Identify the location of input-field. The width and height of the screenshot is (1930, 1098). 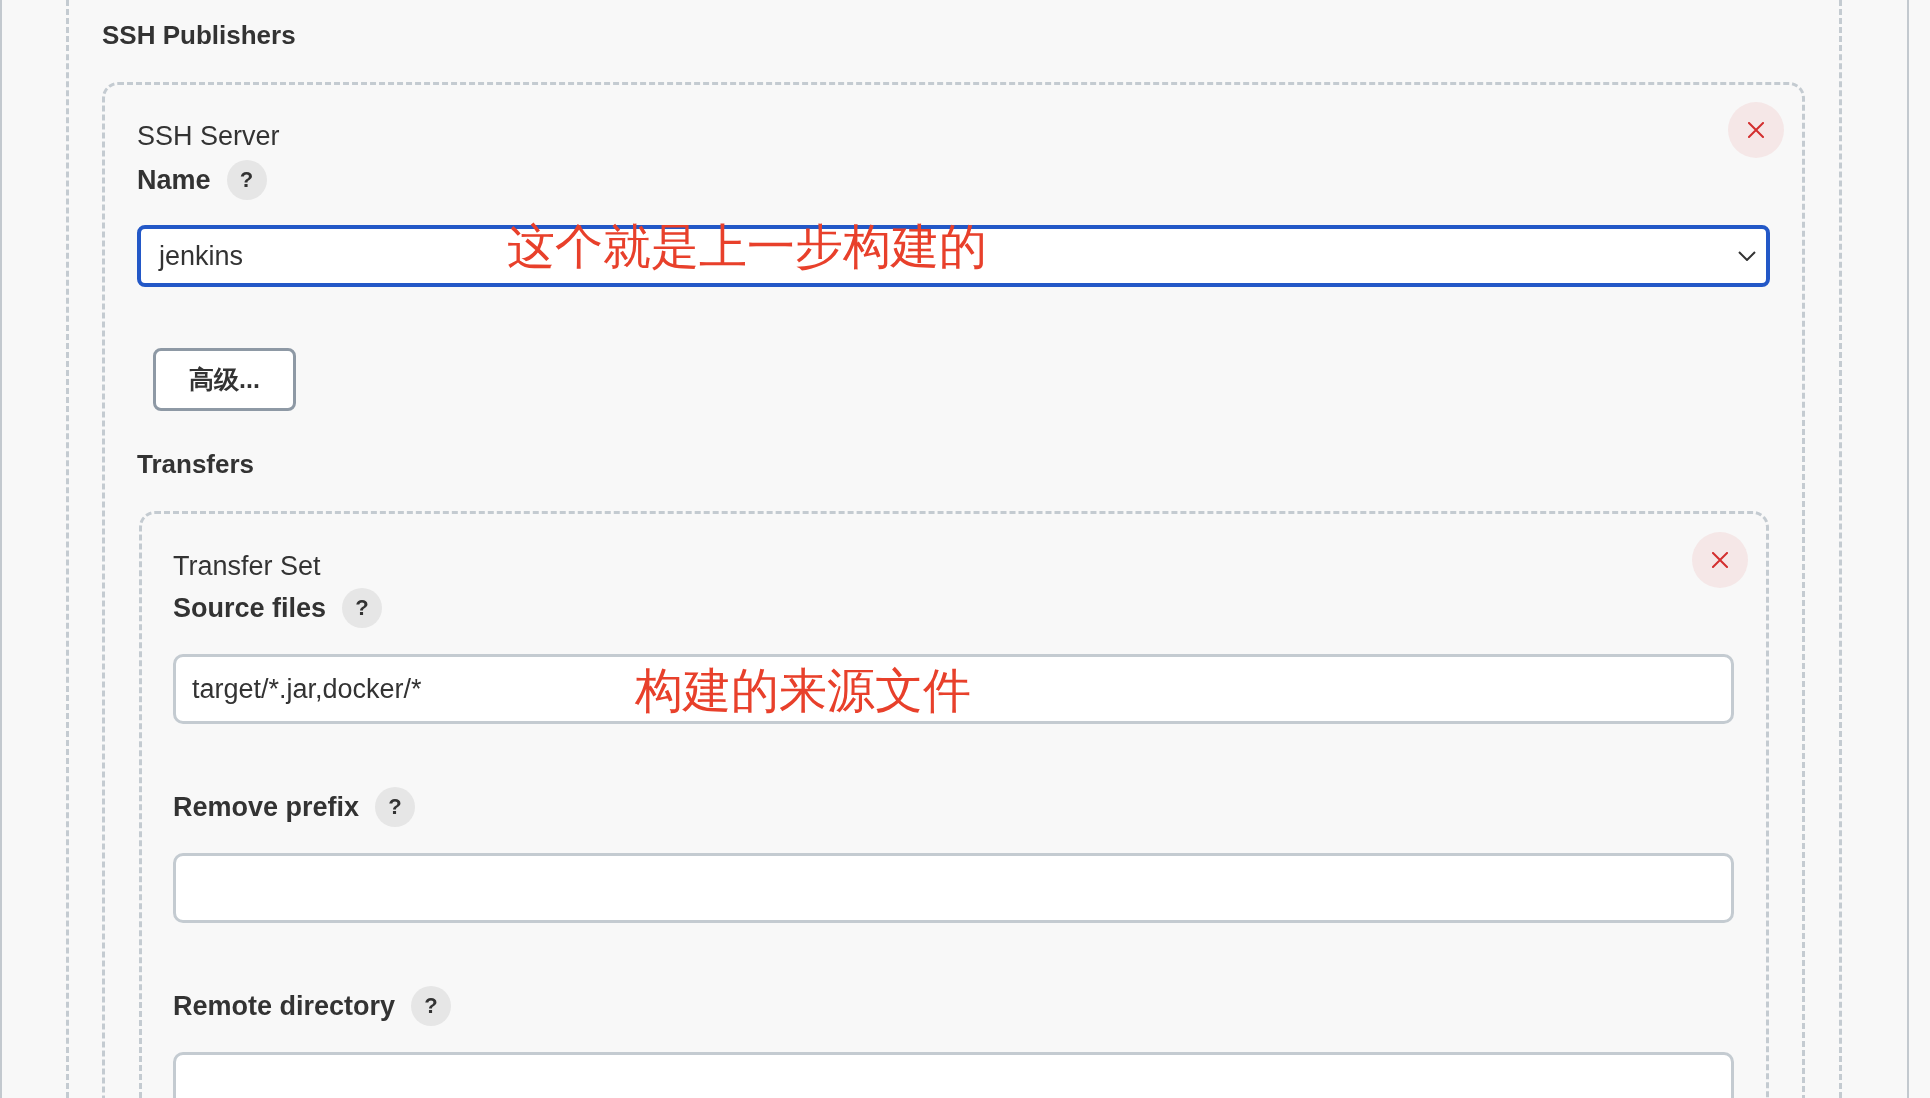
(953, 888).